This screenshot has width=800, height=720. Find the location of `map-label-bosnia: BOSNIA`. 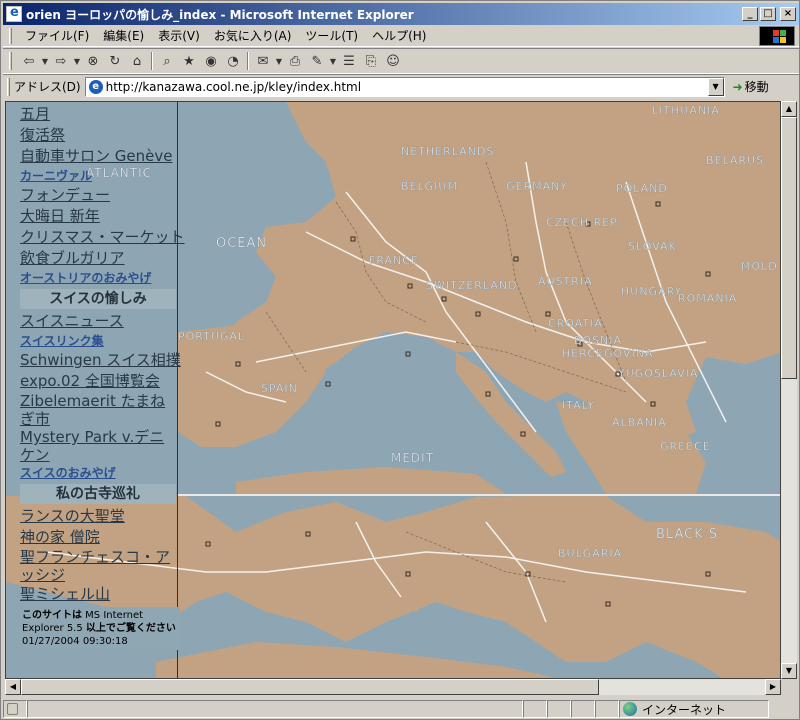

map-label-bosnia: BOSNIA is located at coordinates (598, 340).